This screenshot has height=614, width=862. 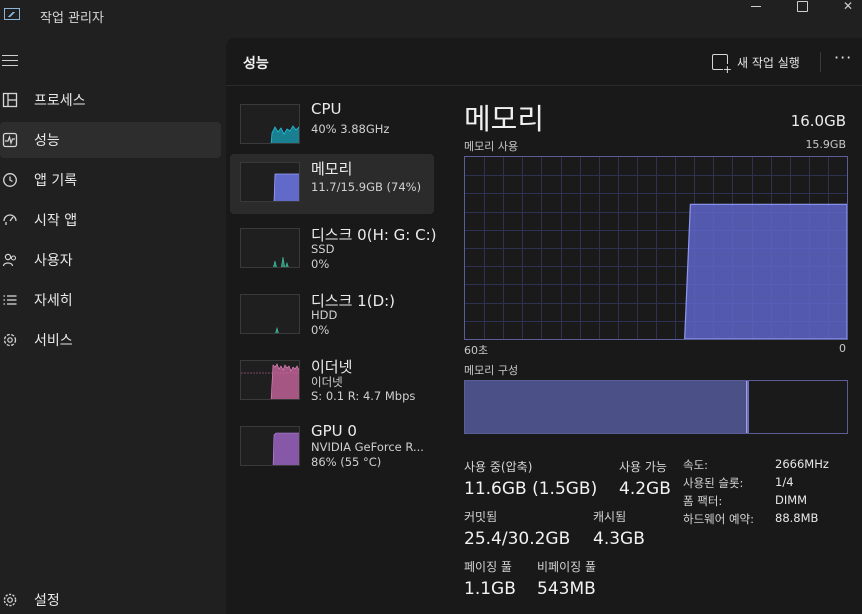 I want to click on memory-usage-area, so click(x=766, y=271).